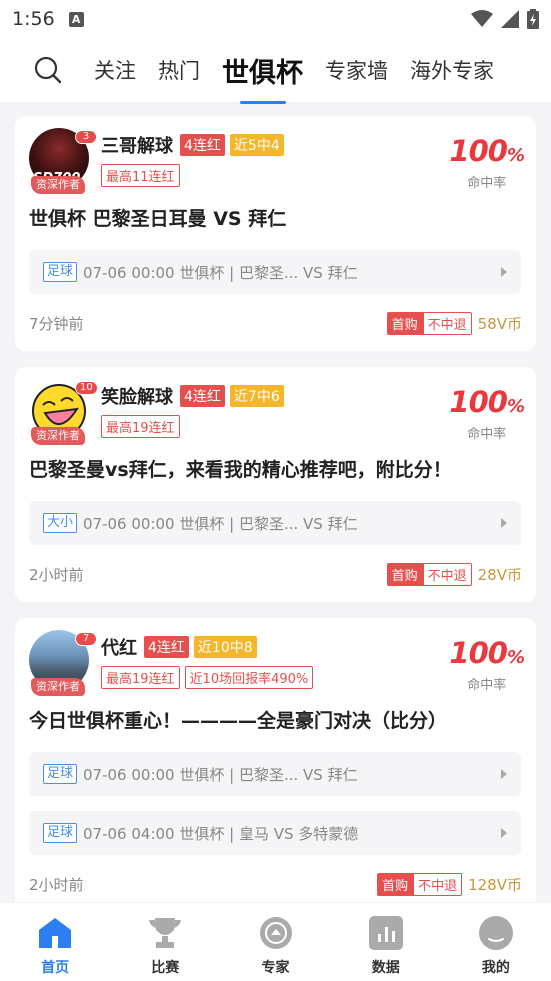 This screenshot has height=981, width=551. I want to click on signal-icon, so click(510, 19).